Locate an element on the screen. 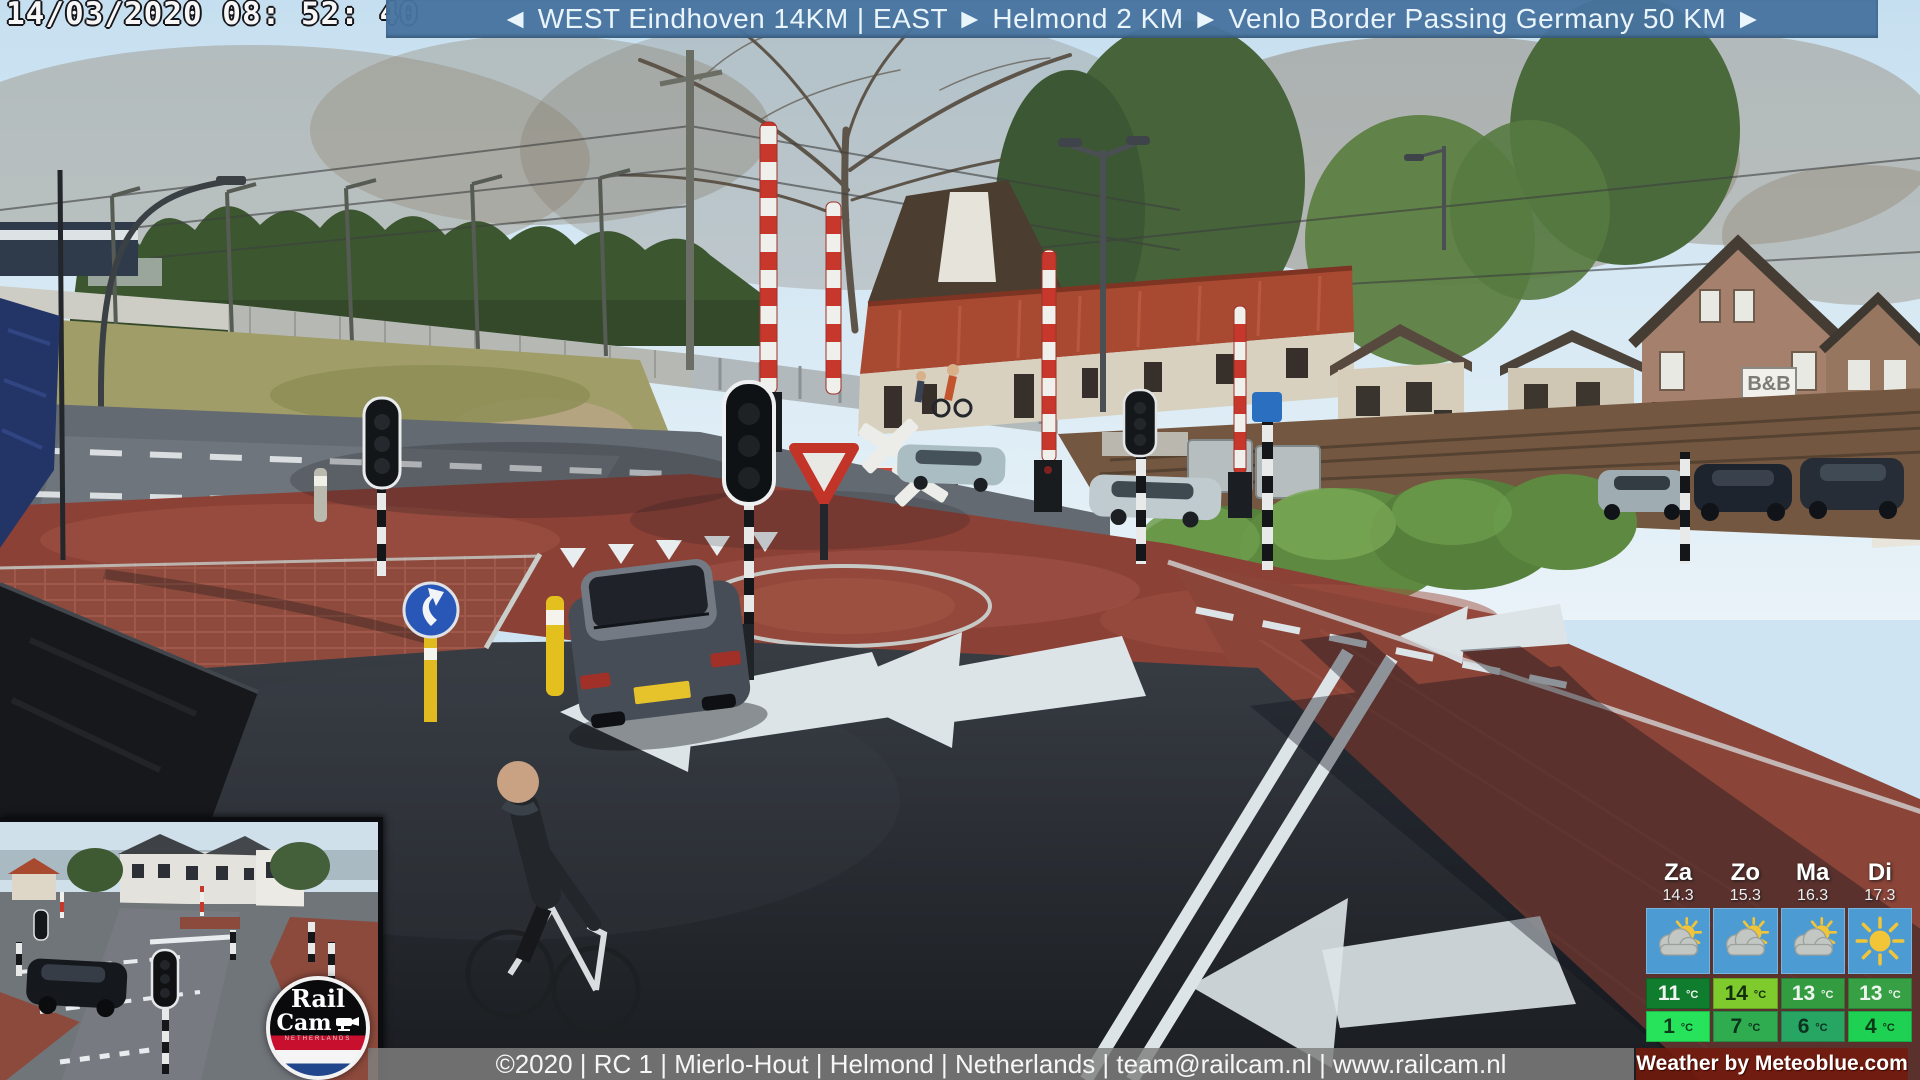 This screenshot has height=1080, width=1920. day-label: Za is located at coordinates (1678, 872).